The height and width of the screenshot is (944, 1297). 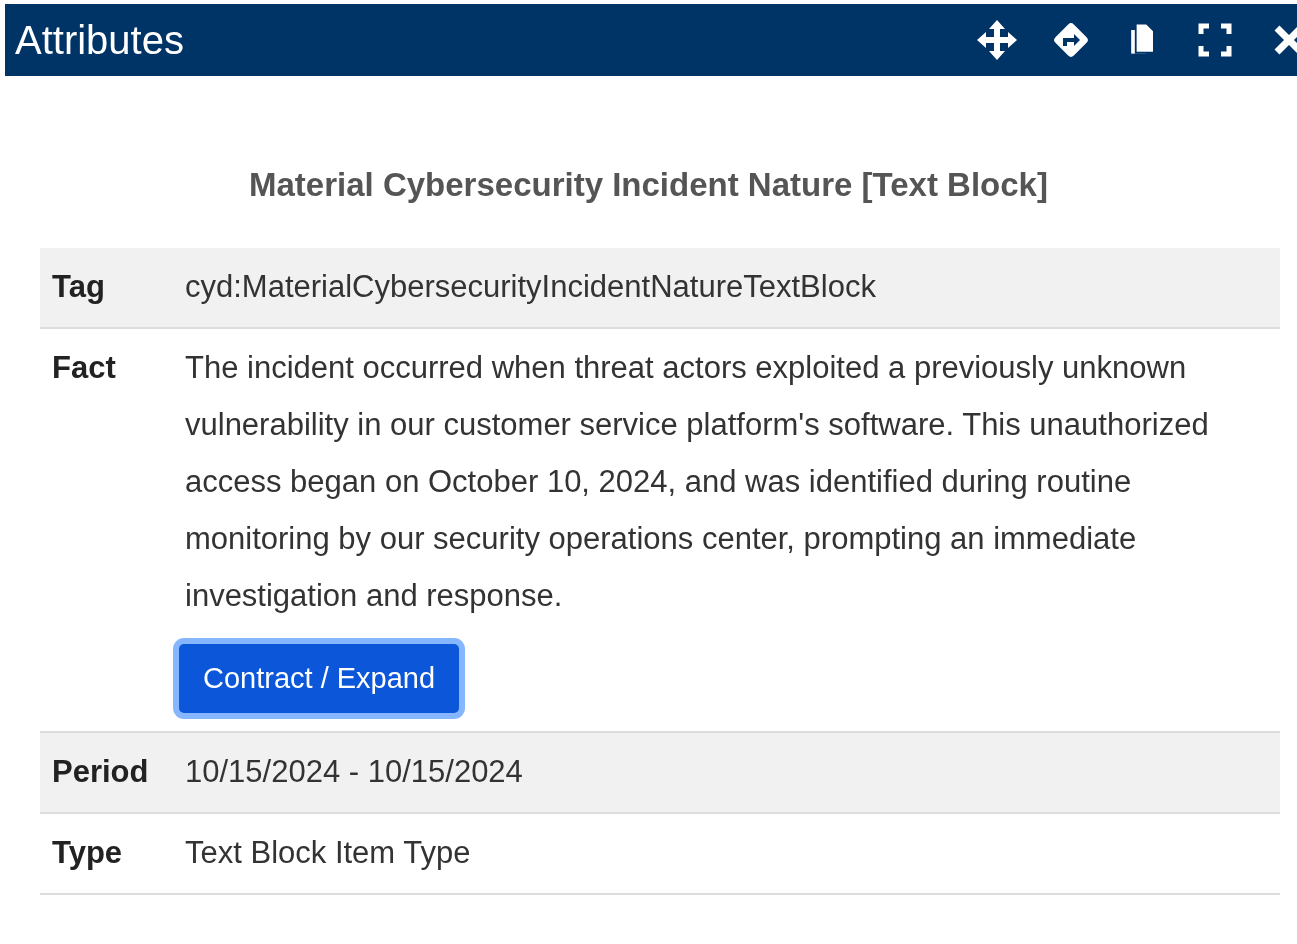 What do you see at coordinates (78, 287) in the screenshot?
I see `attribute-label: Tag` at bounding box center [78, 287].